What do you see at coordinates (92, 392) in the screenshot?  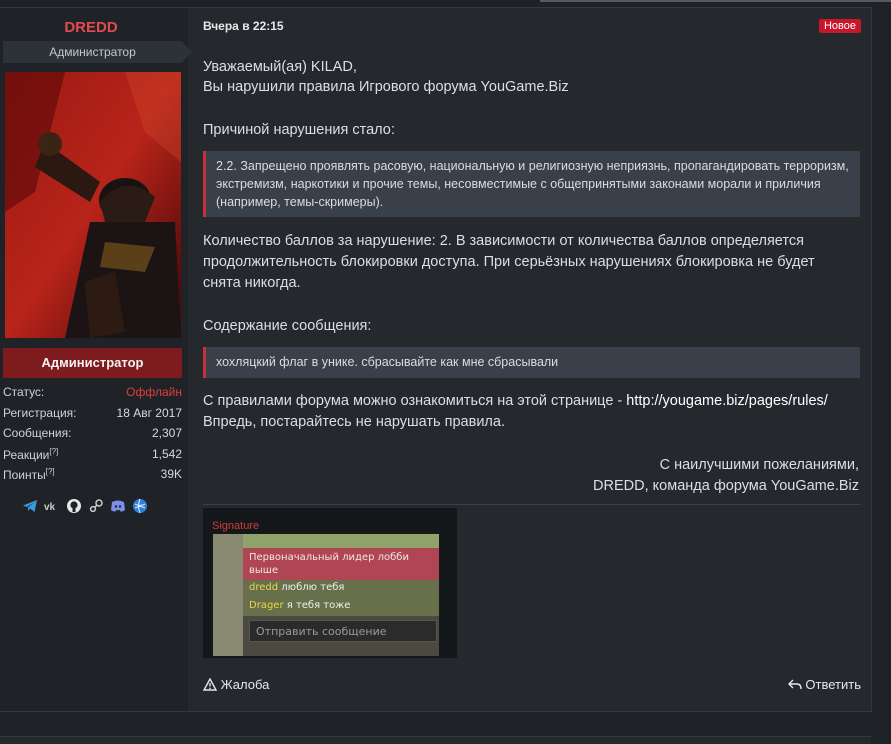 I see `stat-status: Статус: Оффлайн` at bounding box center [92, 392].